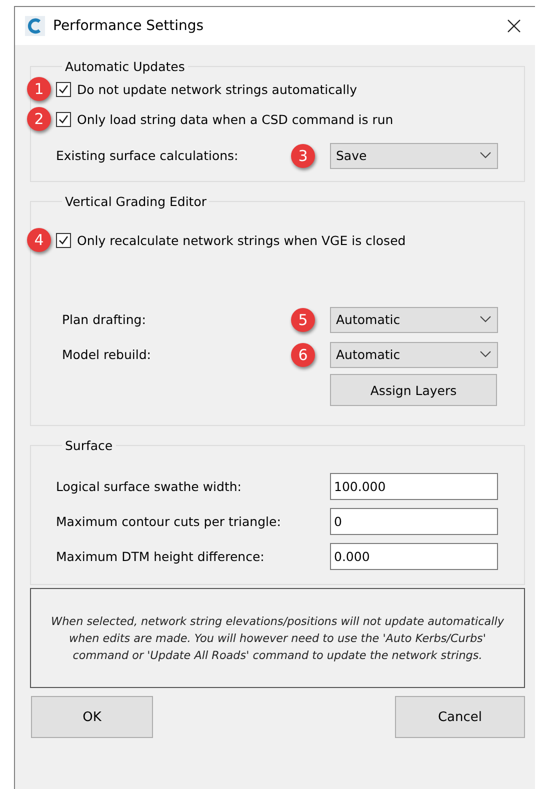 The height and width of the screenshot is (789, 537). Describe the element at coordinates (107, 354) in the screenshot. I see `field-label: Model rebuild:` at that location.